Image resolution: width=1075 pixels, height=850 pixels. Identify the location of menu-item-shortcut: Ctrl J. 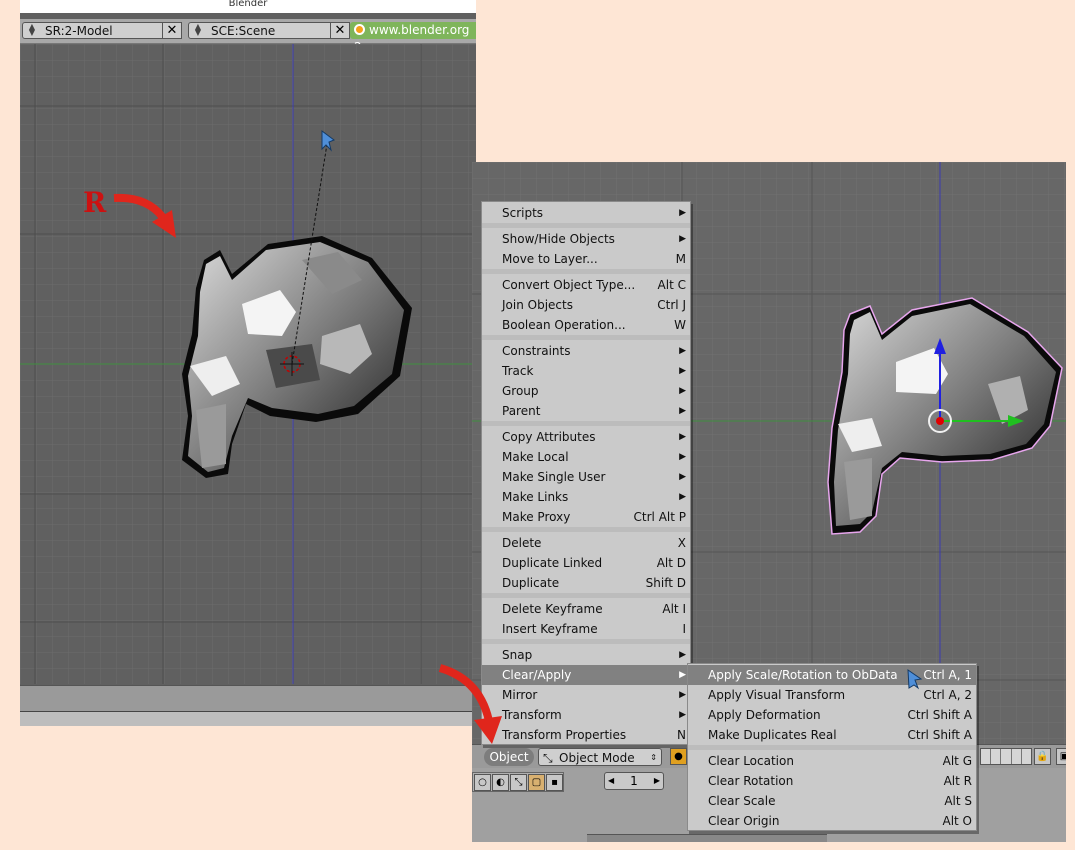
(671, 305).